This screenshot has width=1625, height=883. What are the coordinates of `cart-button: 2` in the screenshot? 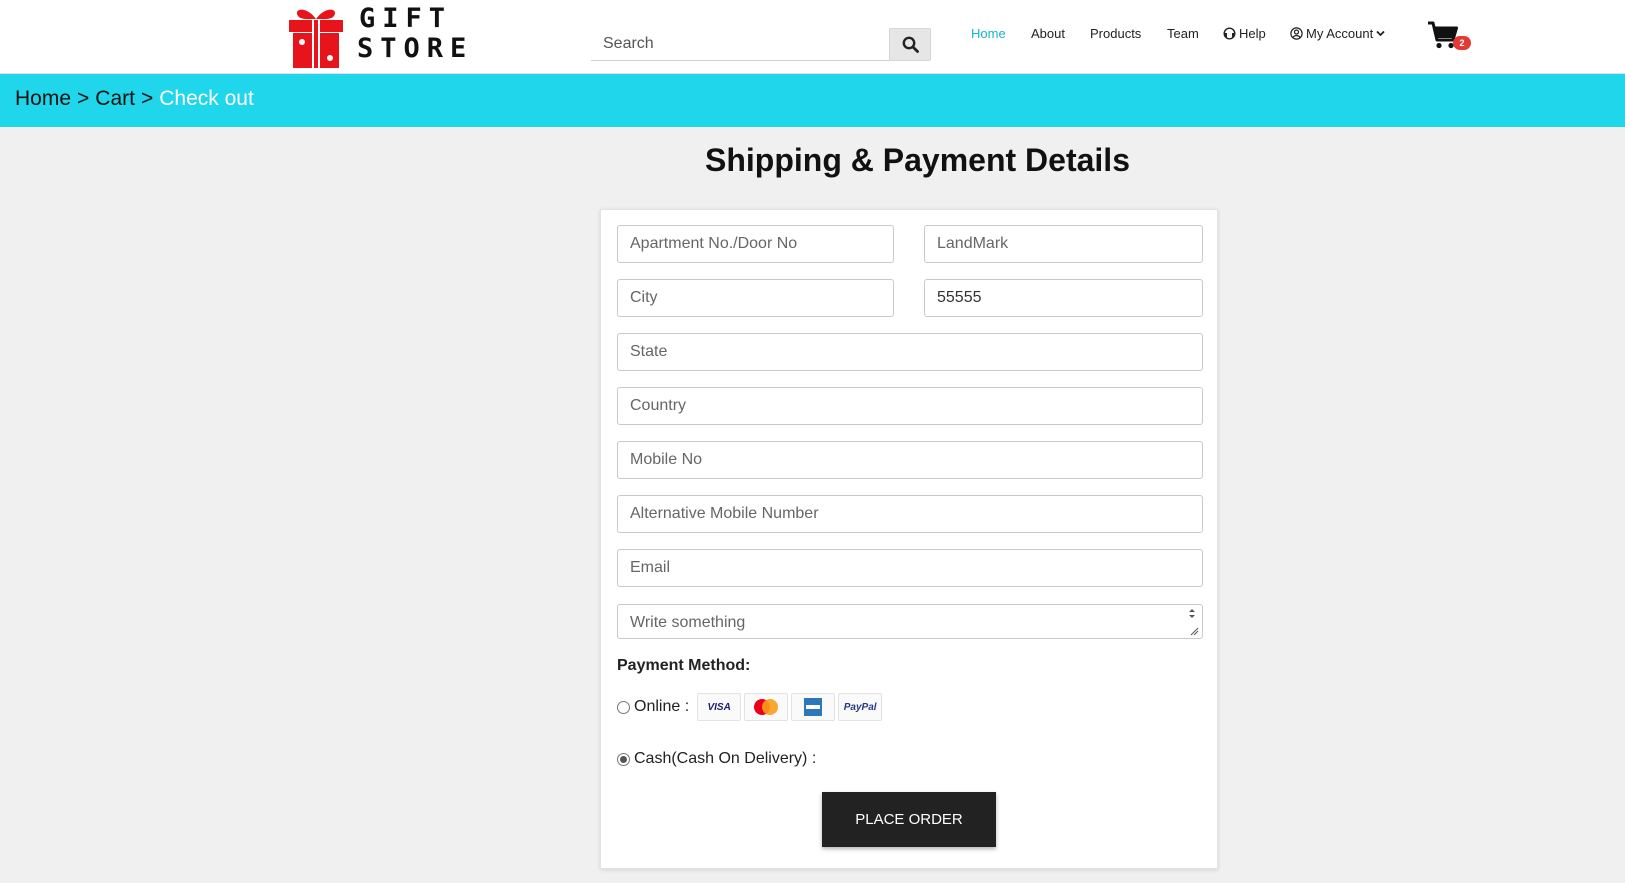 It's located at (1452, 38).